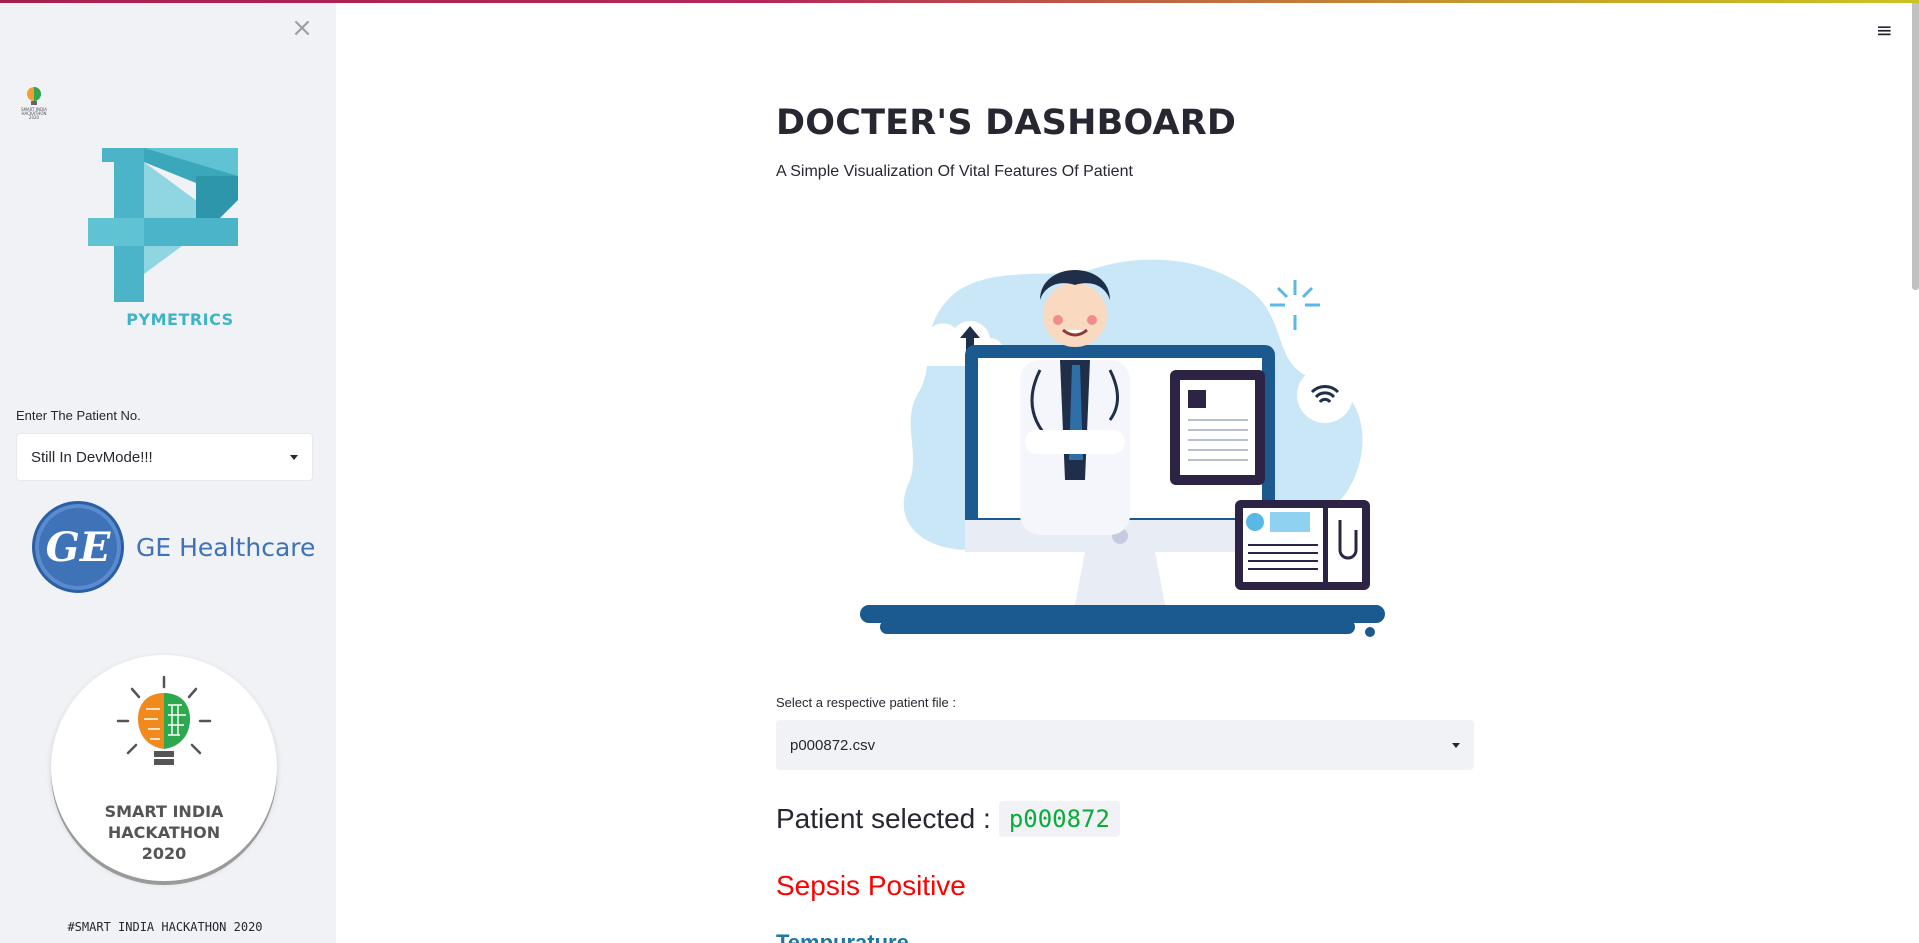 The width and height of the screenshot is (1919, 943). Describe the element at coordinates (1915, 145) in the screenshot. I see `scrollbar` at that location.